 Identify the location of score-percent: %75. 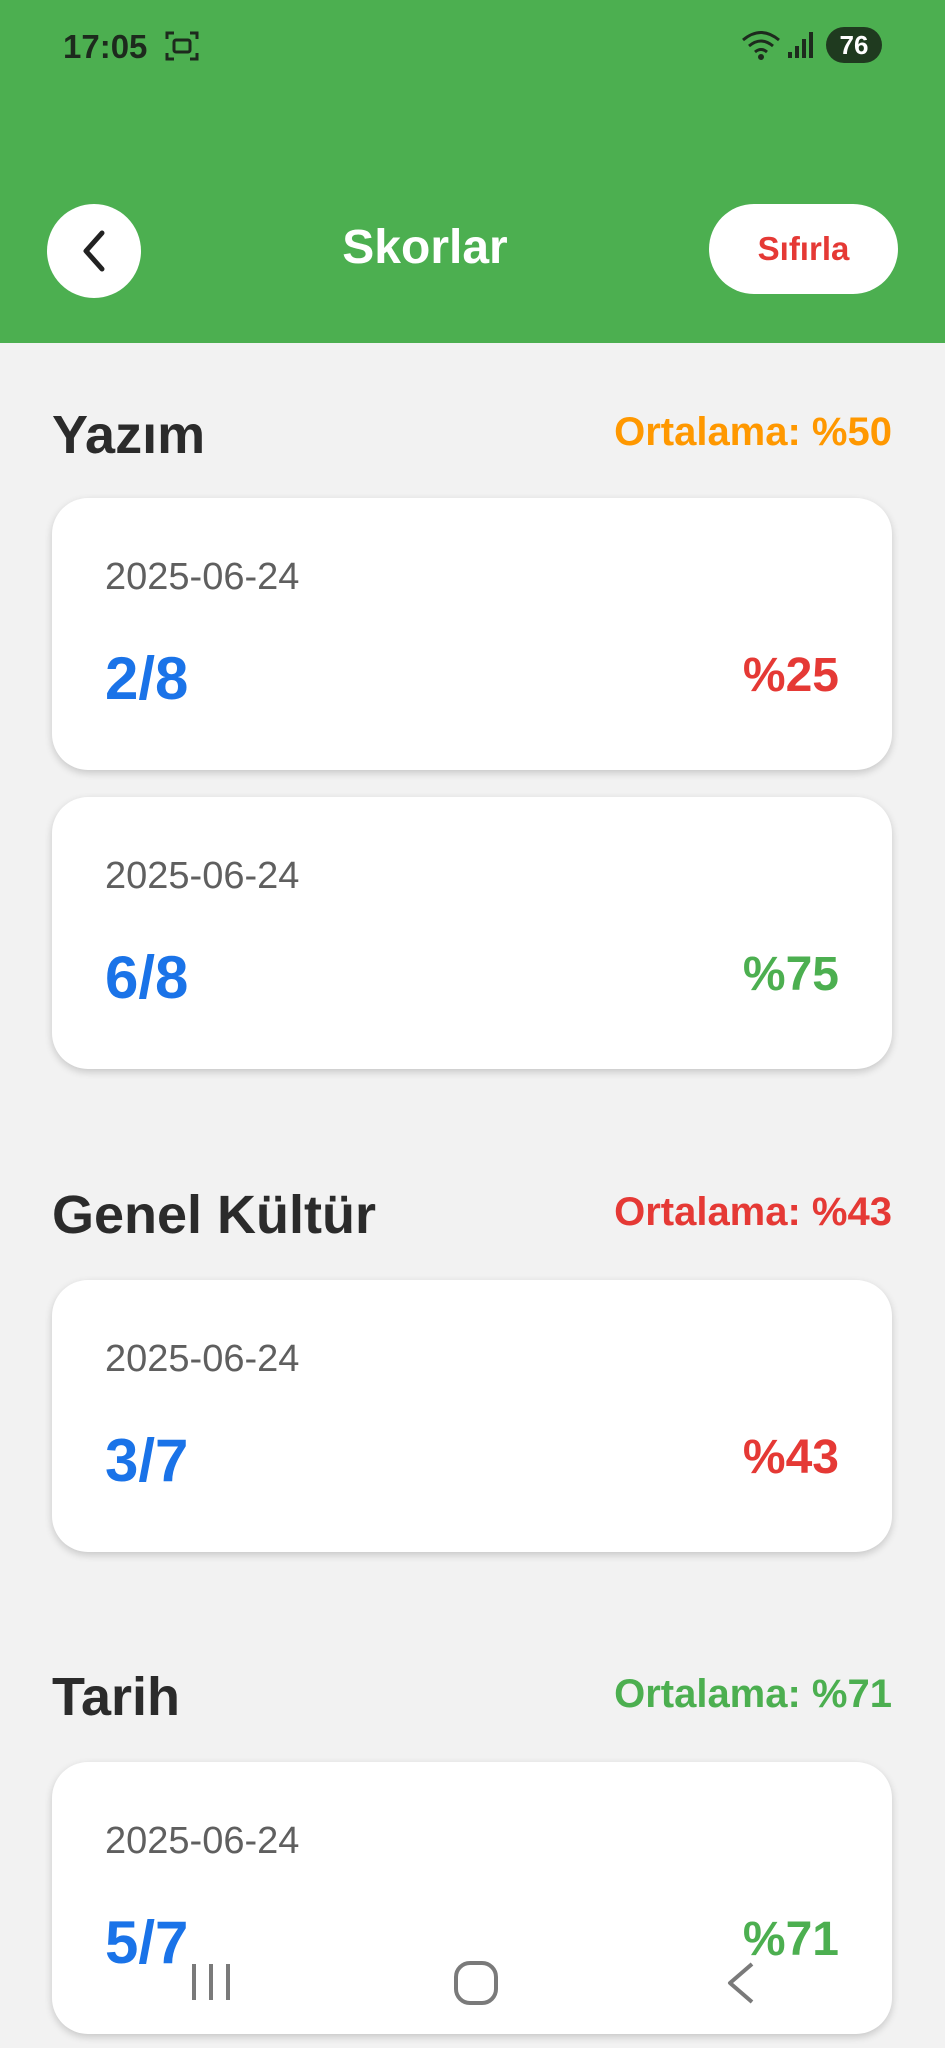
(790, 974).